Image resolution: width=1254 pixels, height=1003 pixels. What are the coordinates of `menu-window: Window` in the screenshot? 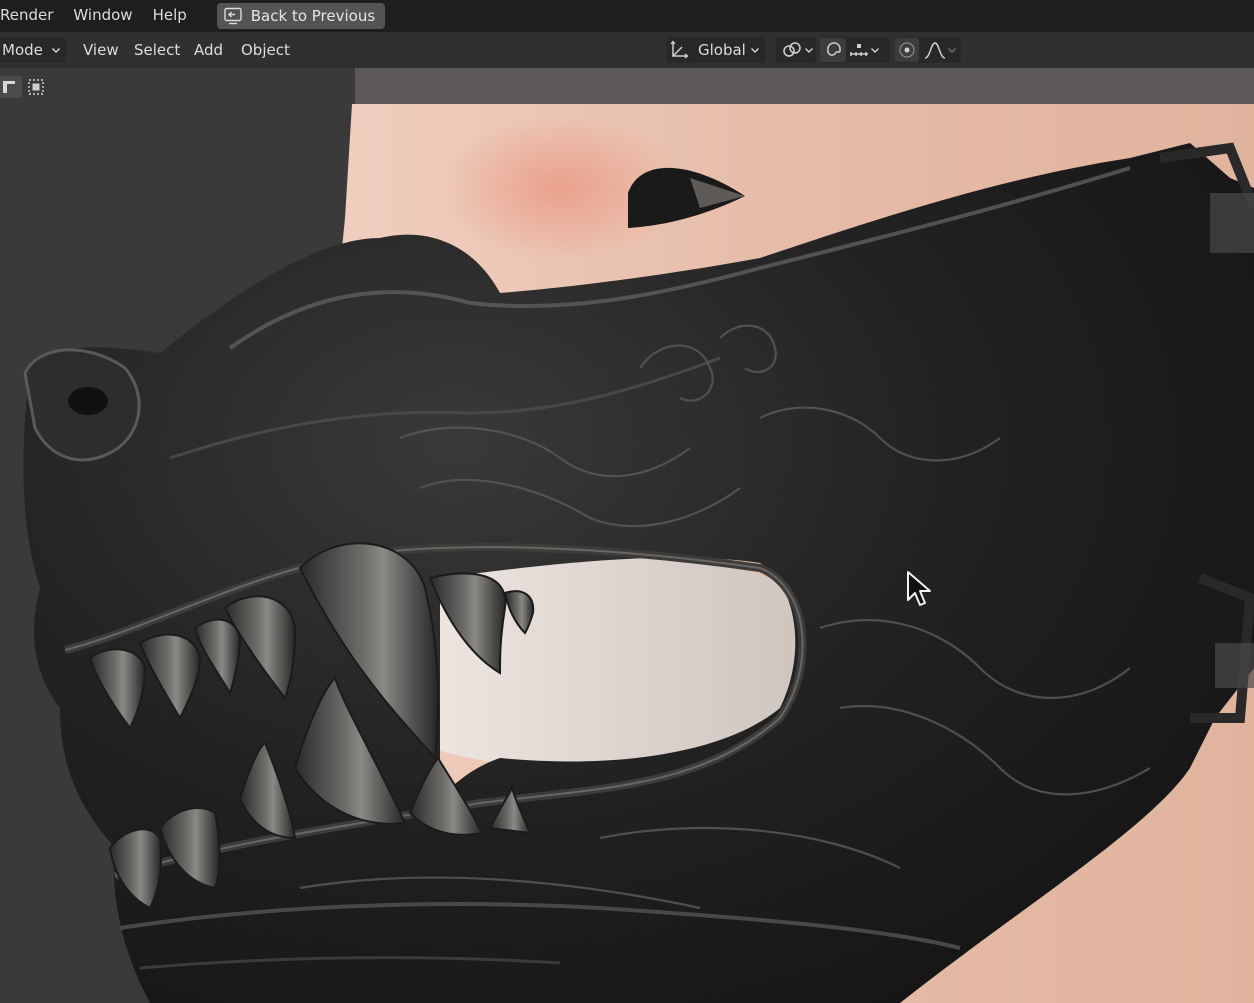 It's located at (102, 16).